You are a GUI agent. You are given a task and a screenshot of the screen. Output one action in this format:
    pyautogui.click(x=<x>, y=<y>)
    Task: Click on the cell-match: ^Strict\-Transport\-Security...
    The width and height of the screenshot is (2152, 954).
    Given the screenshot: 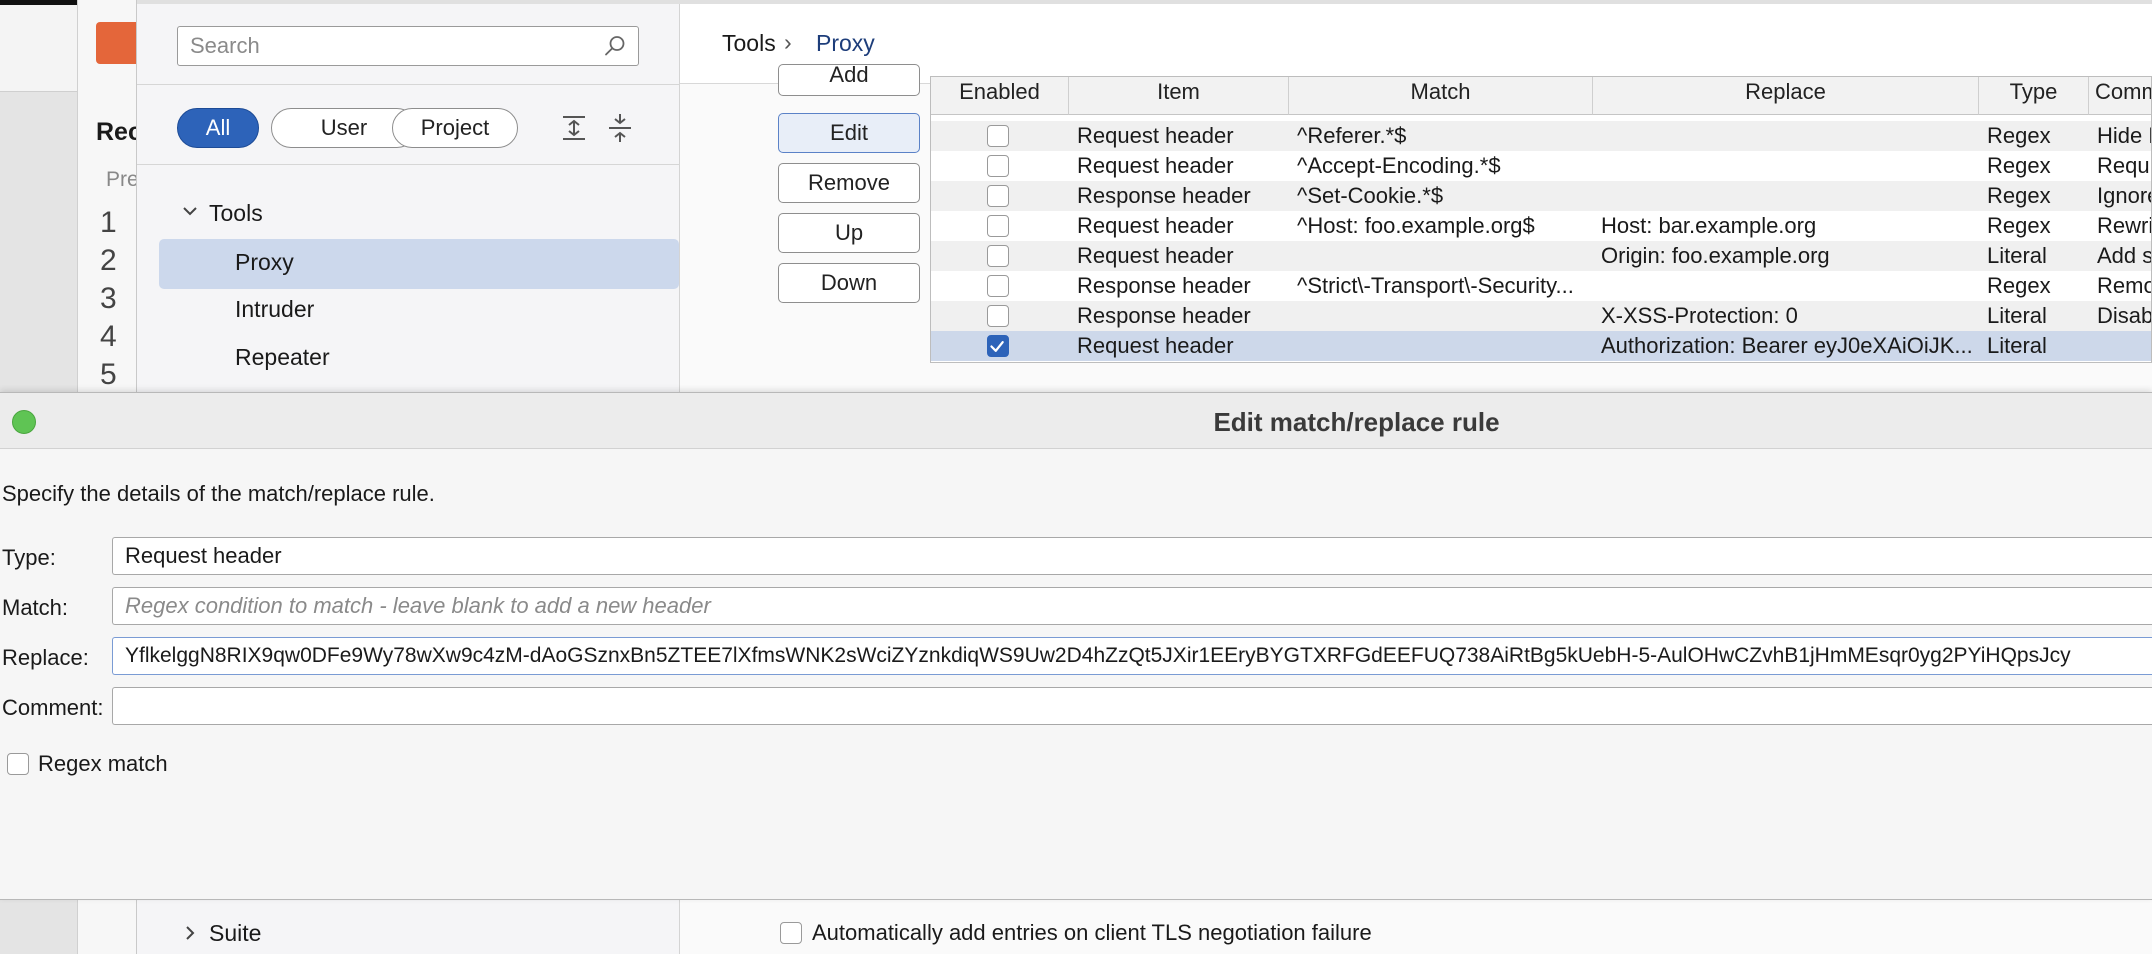 What is the action you would take?
    pyautogui.click(x=1435, y=285)
    